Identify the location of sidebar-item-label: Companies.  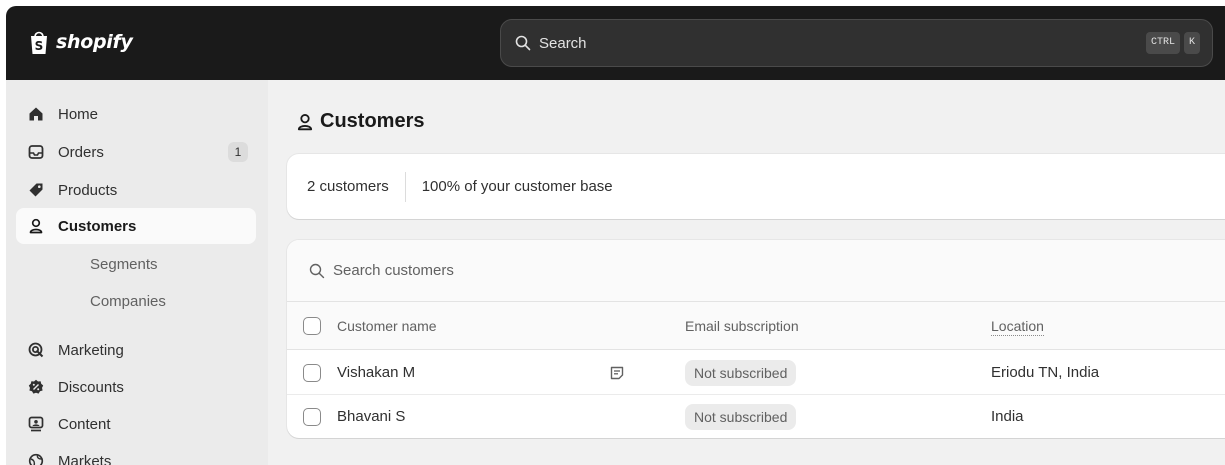
(128, 301).